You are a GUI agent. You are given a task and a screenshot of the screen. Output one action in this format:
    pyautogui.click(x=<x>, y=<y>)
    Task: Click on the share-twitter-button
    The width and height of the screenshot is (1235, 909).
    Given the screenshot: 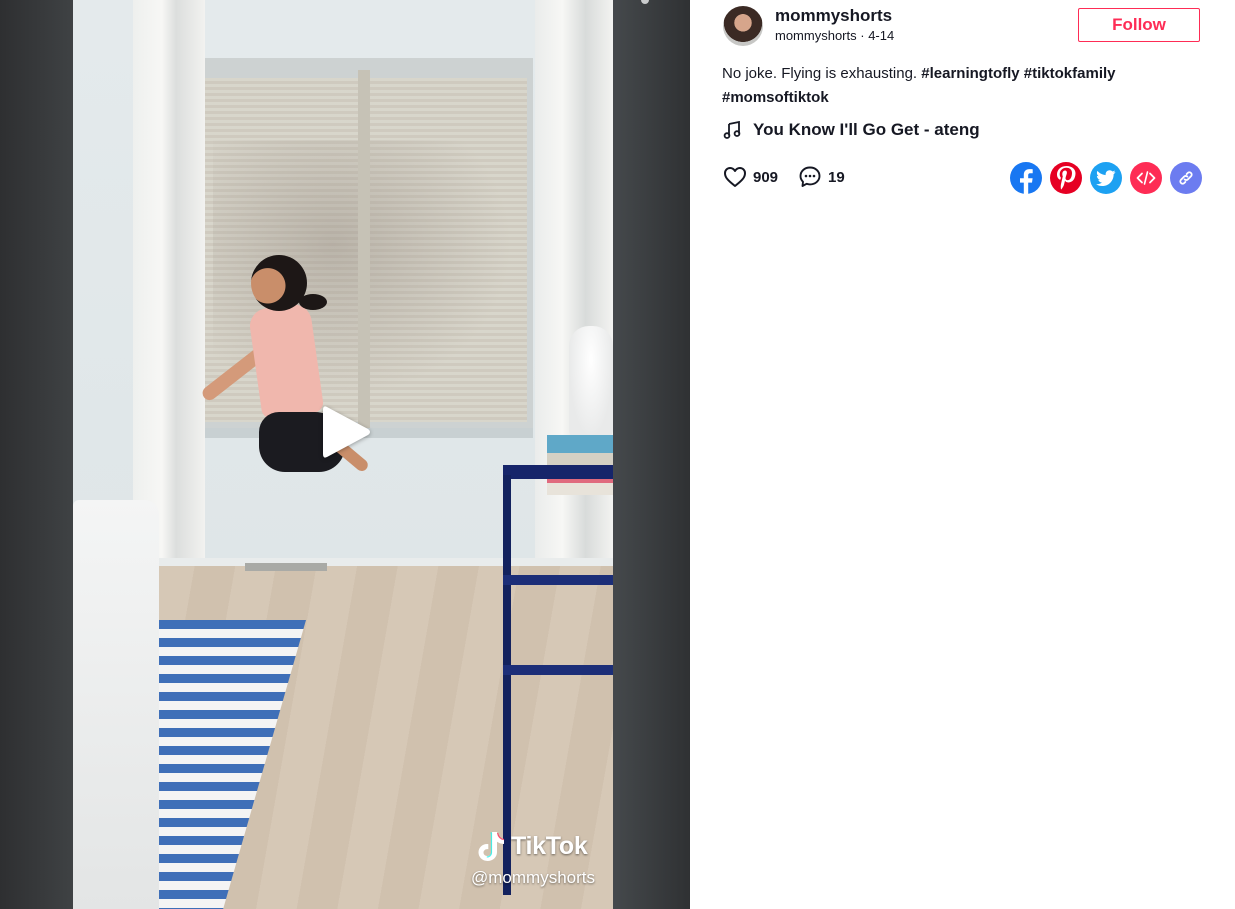 What is the action you would take?
    pyautogui.click(x=1106, y=178)
    